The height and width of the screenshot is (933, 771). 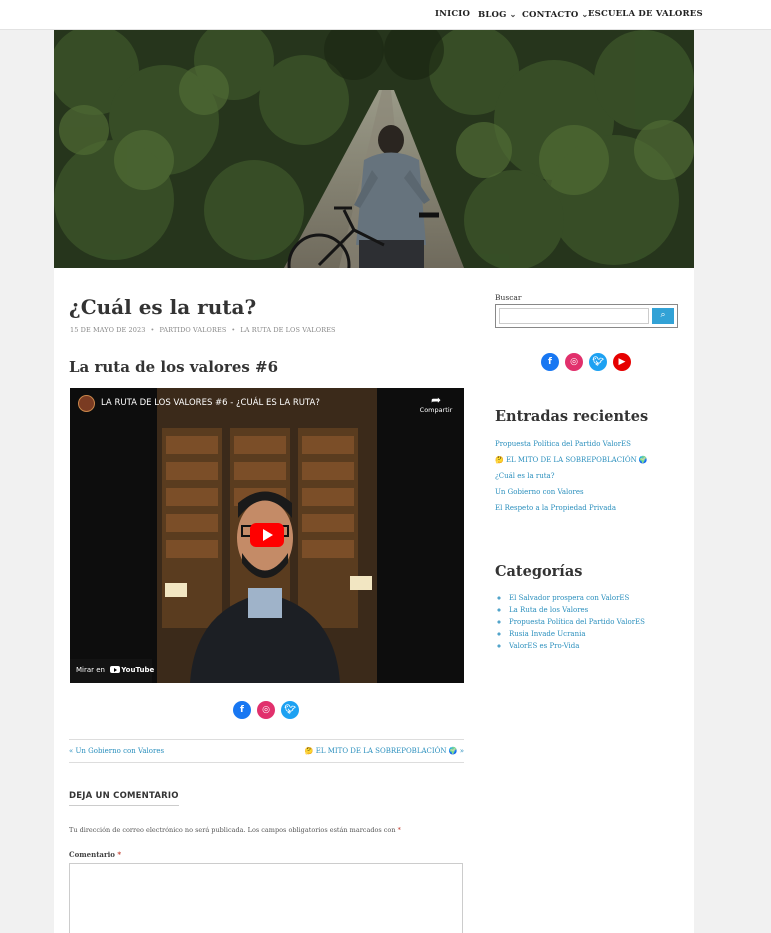 I want to click on share-icon: ➦, so click(x=436, y=400).